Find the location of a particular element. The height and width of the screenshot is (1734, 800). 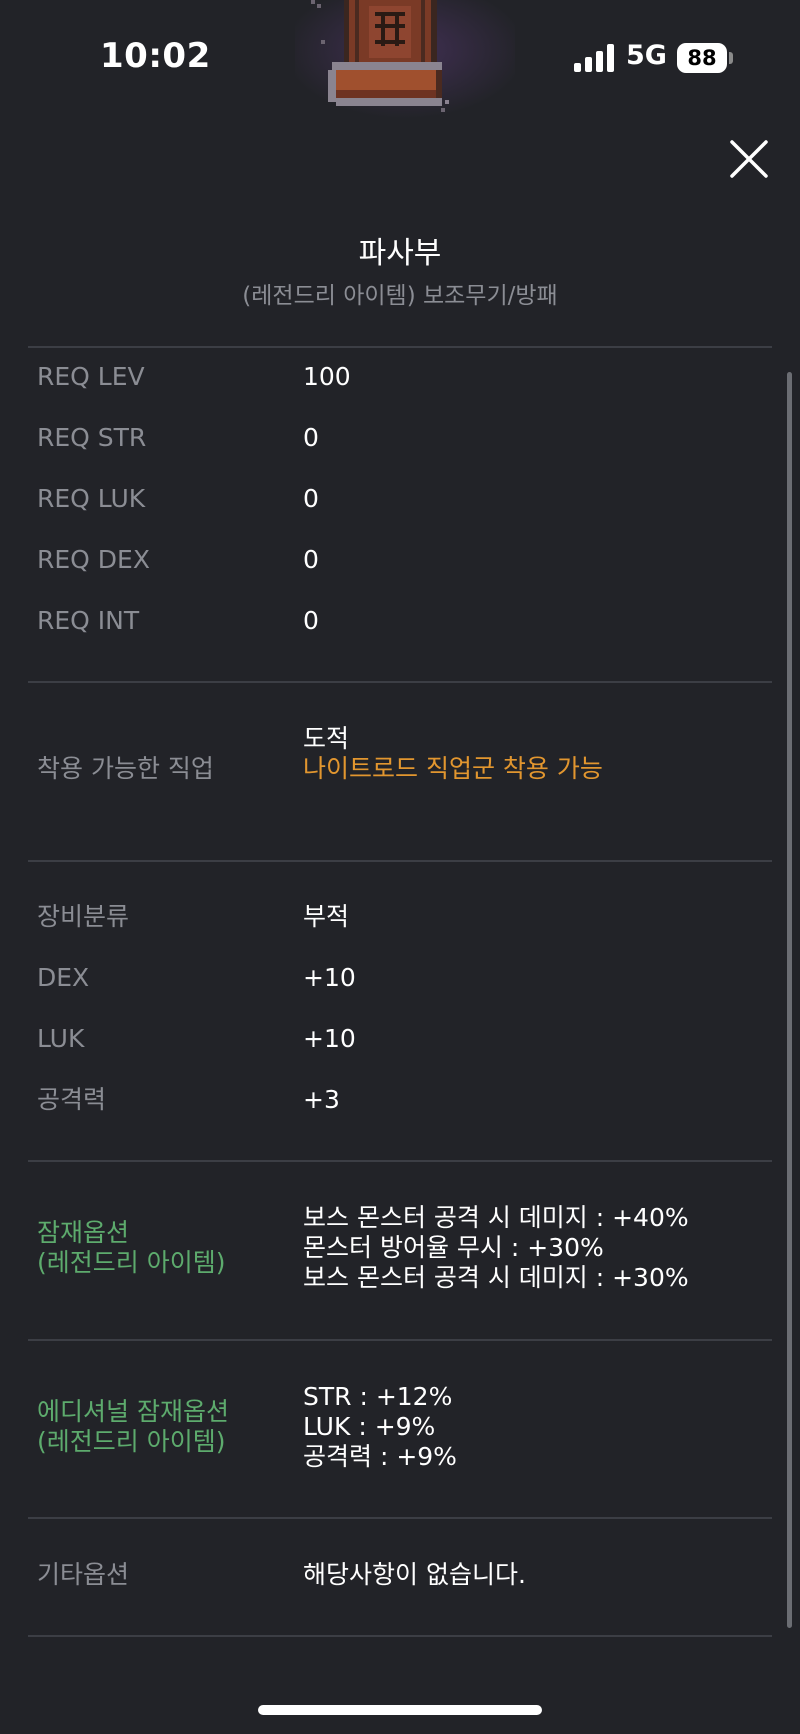

req-int-label: REQ INT is located at coordinates (88, 620).